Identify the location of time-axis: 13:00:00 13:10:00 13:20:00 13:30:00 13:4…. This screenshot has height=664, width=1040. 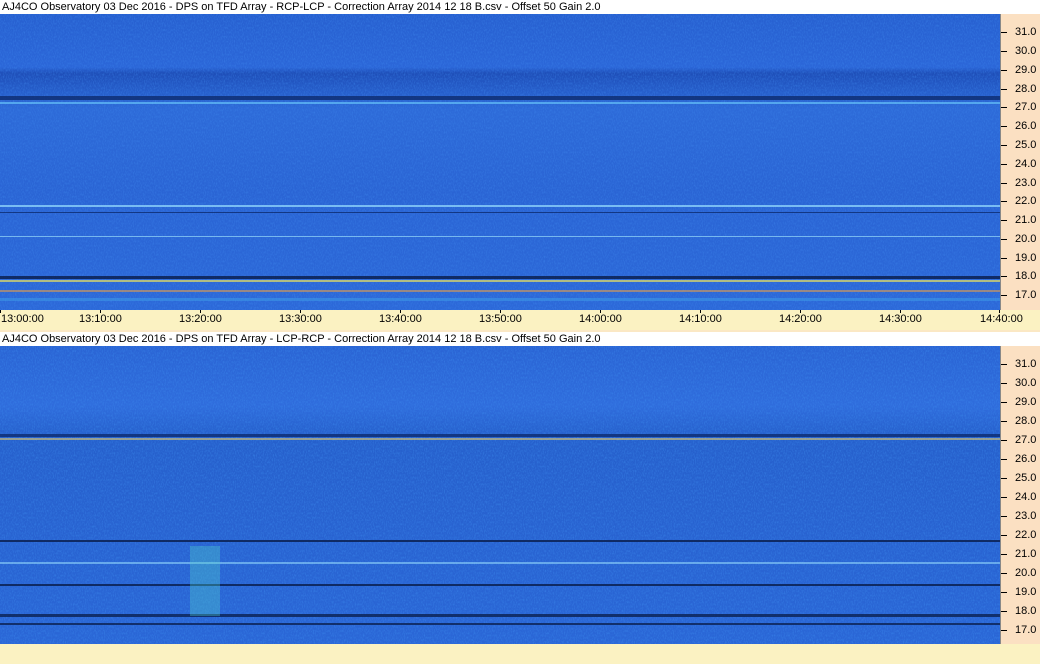
(520, 320).